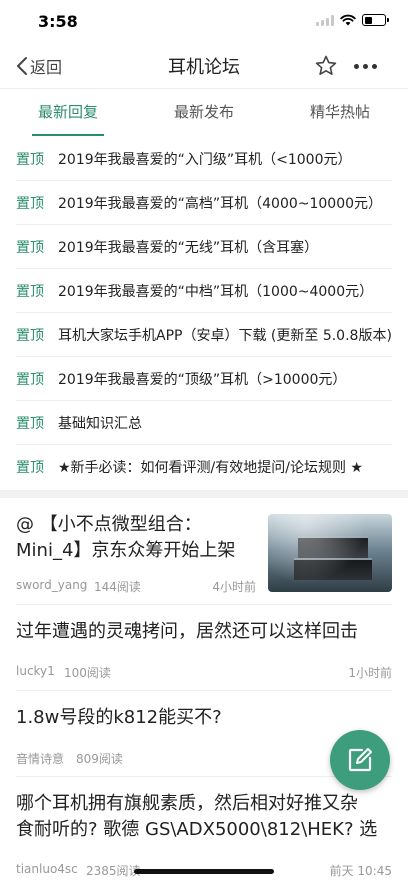 The width and height of the screenshot is (408, 883). What do you see at coordinates (40, 759) in the screenshot?
I see `post-author: 音情诗意` at bounding box center [40, 759].